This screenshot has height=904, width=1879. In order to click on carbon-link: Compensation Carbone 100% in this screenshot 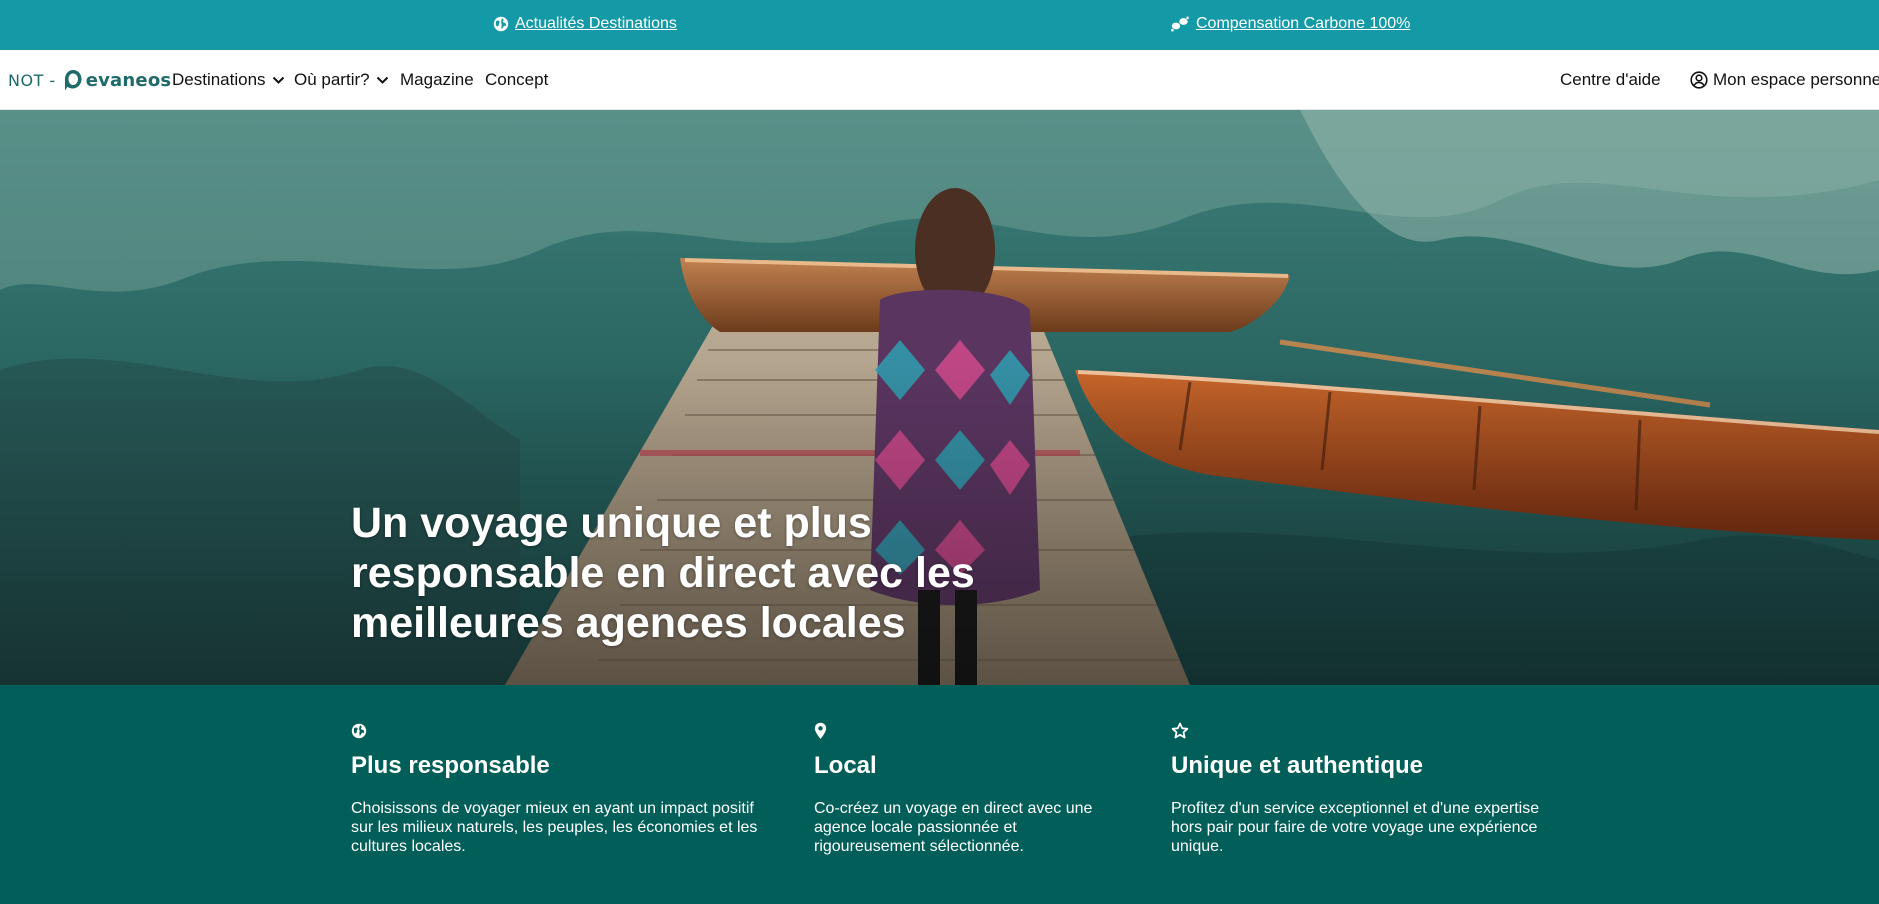, I will do `click(1290, 24)`.